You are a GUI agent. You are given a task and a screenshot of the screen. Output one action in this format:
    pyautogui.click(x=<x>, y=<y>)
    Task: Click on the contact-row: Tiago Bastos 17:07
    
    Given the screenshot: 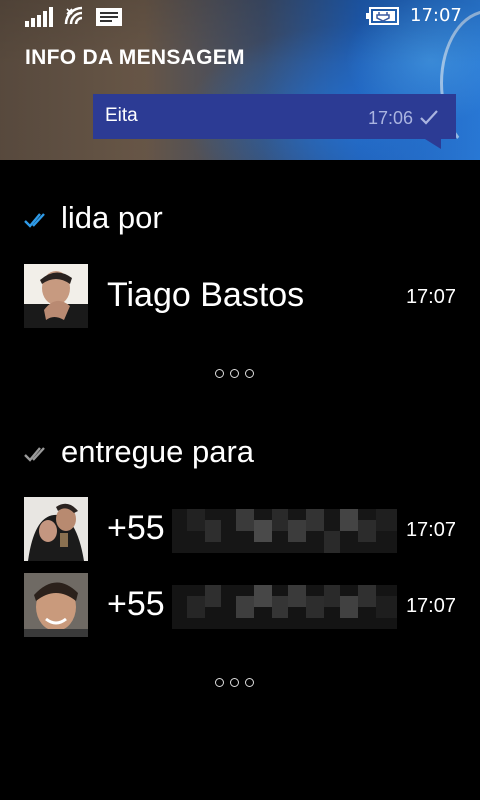 What is the action you would take?
    pyautogui.click(x=240, y=296)
    